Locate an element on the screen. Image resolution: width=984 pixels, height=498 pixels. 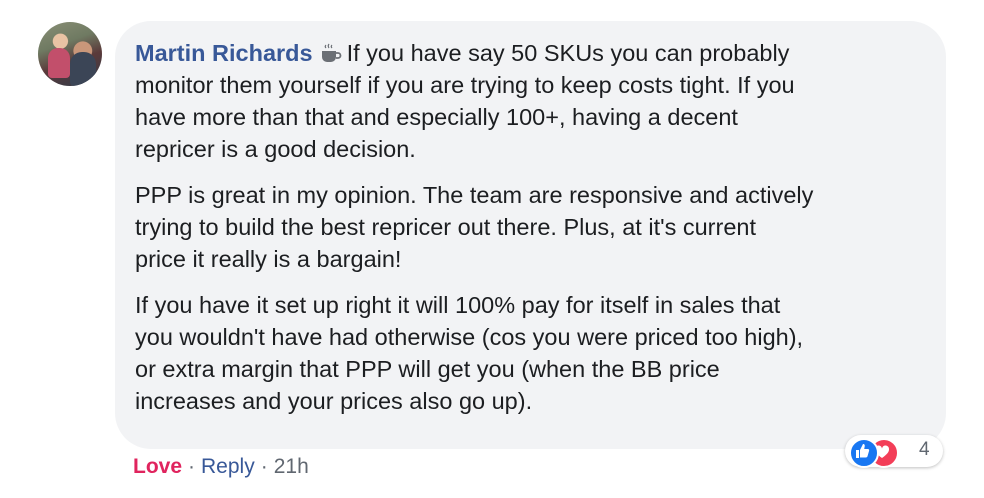
like-icon is located at coordinates (864, 453).